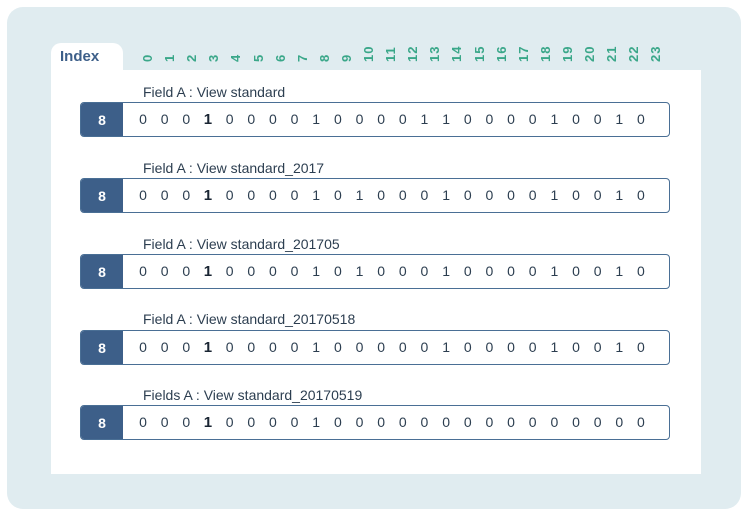 This screenshot has height=516, width=748. I want to click on column-index-15: 15, so click(479, 53).